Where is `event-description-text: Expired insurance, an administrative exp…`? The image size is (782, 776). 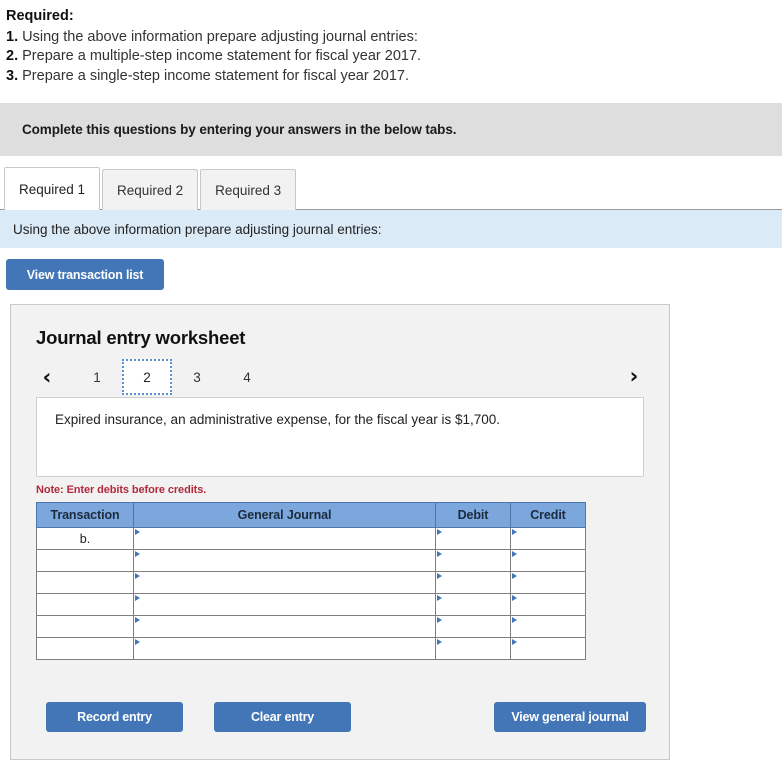 event-description-text: Expired insurance, an administrative exp… is located at coordinates (277, 419).